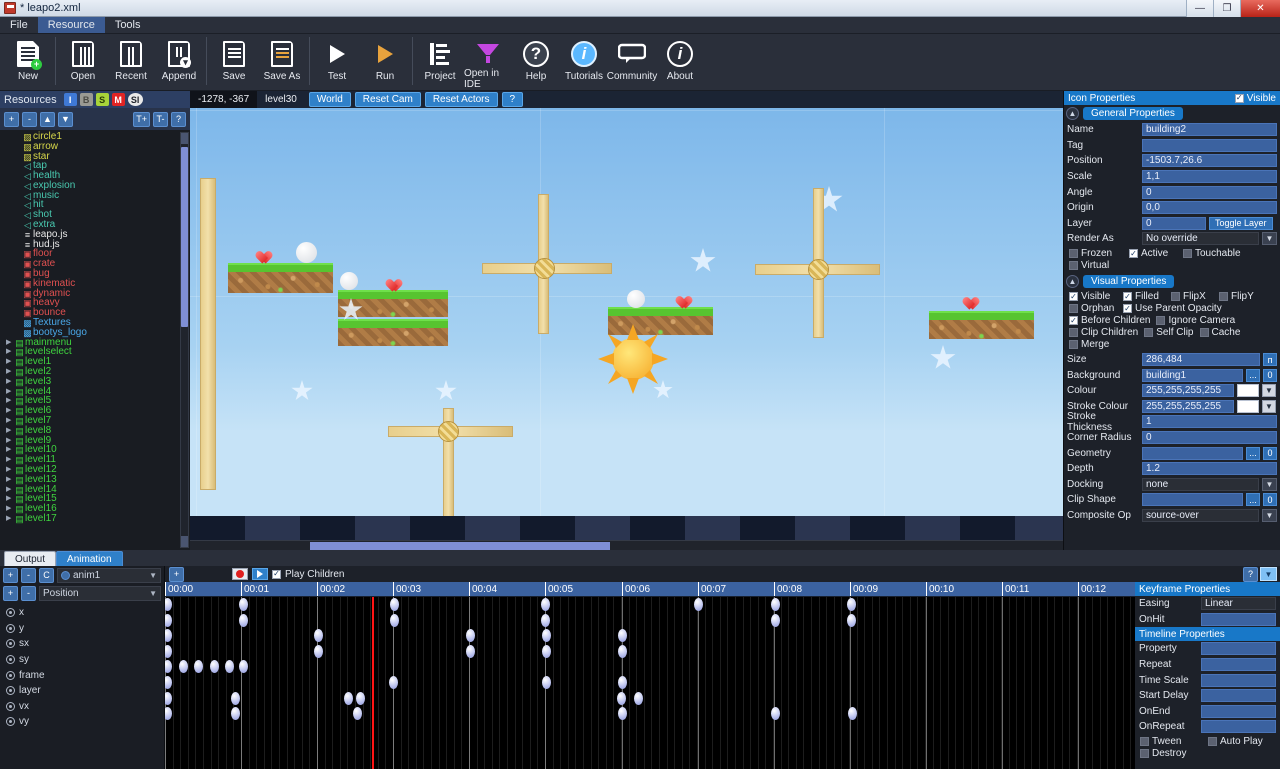  What do you see at coordinates (82, 707) in the screenshot?
I see `animation-track-vx: vx` at bounding box center [82, 707].